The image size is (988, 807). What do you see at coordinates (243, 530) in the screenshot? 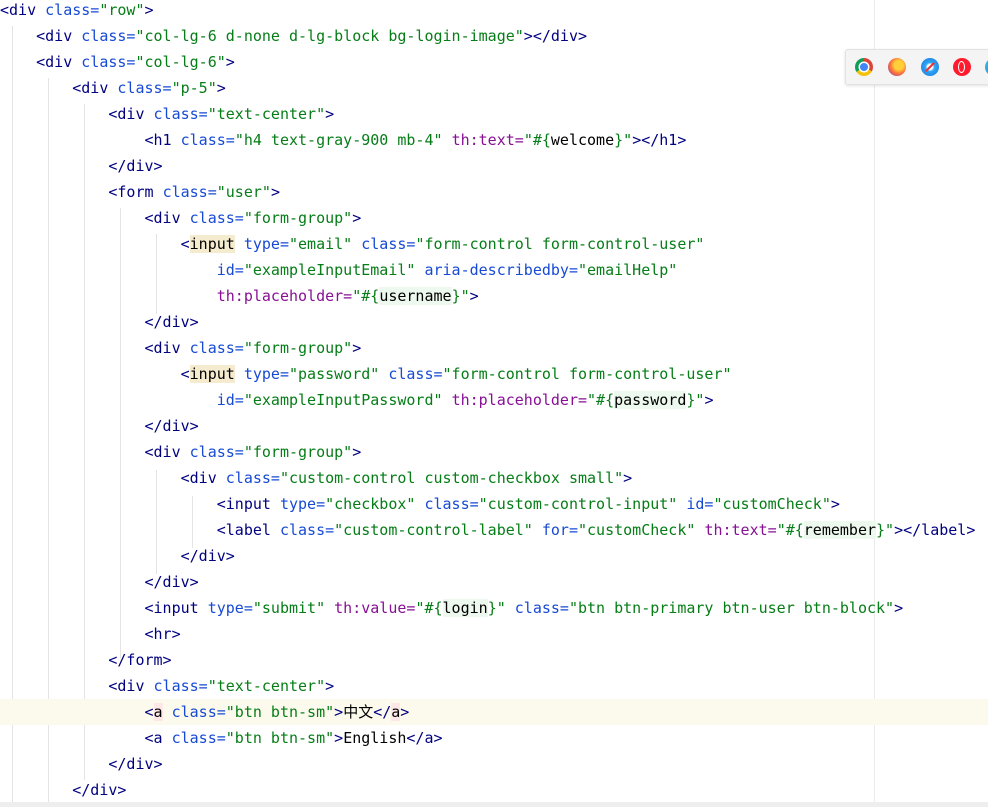
I see `tag-token: <label` at bounding box center [243, 530].